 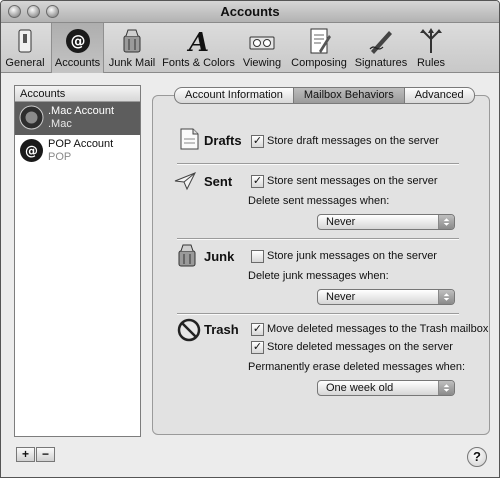 I want to click on rules-arrows-icon, so click(x=431, y=40).